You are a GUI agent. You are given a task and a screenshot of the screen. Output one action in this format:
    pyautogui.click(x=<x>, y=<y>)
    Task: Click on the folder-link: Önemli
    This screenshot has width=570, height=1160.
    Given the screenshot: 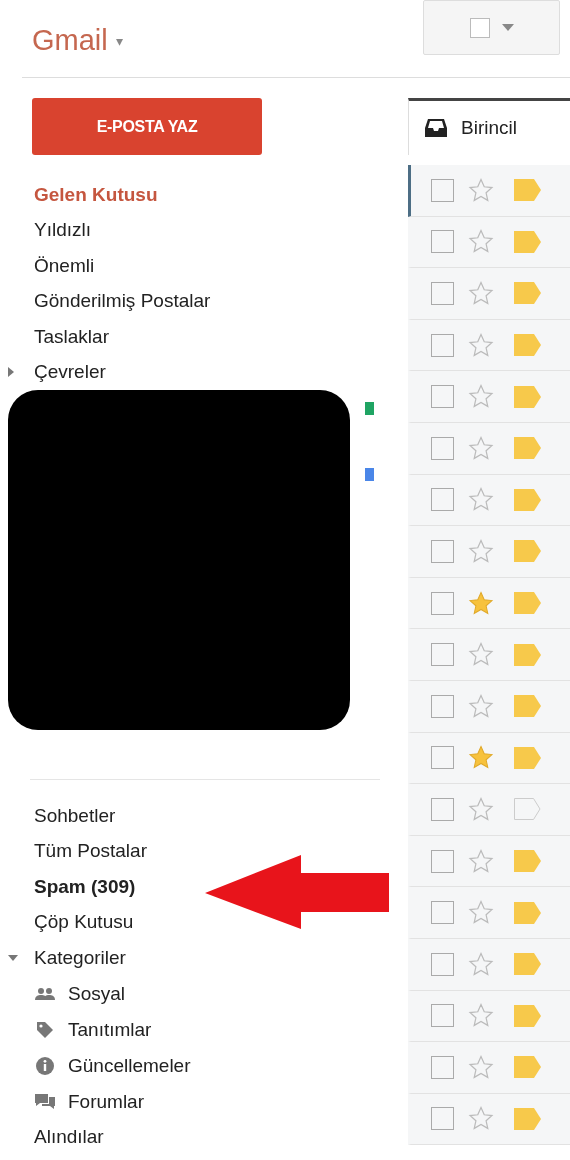 What is the action you would take?
    pyautogui.click(x=64, y=265)
    